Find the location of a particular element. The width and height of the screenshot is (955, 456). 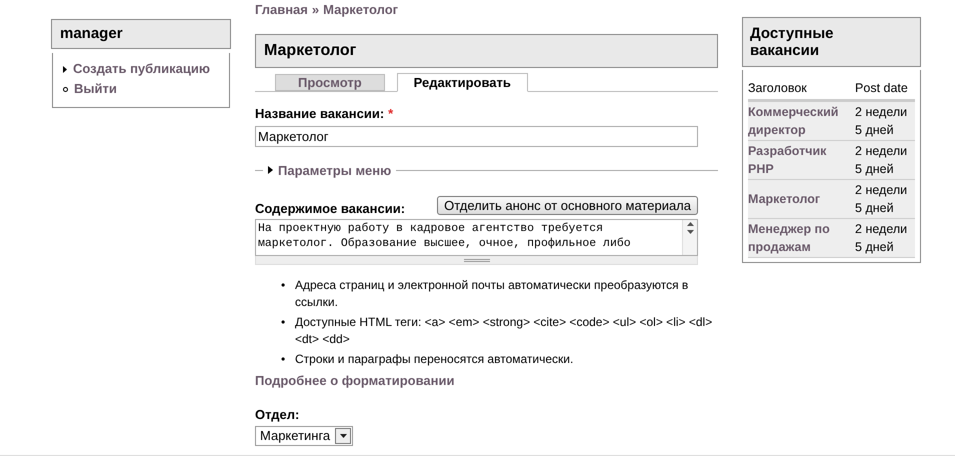

vacancy-link: Маркетолог is located at coordinates (802, 199).